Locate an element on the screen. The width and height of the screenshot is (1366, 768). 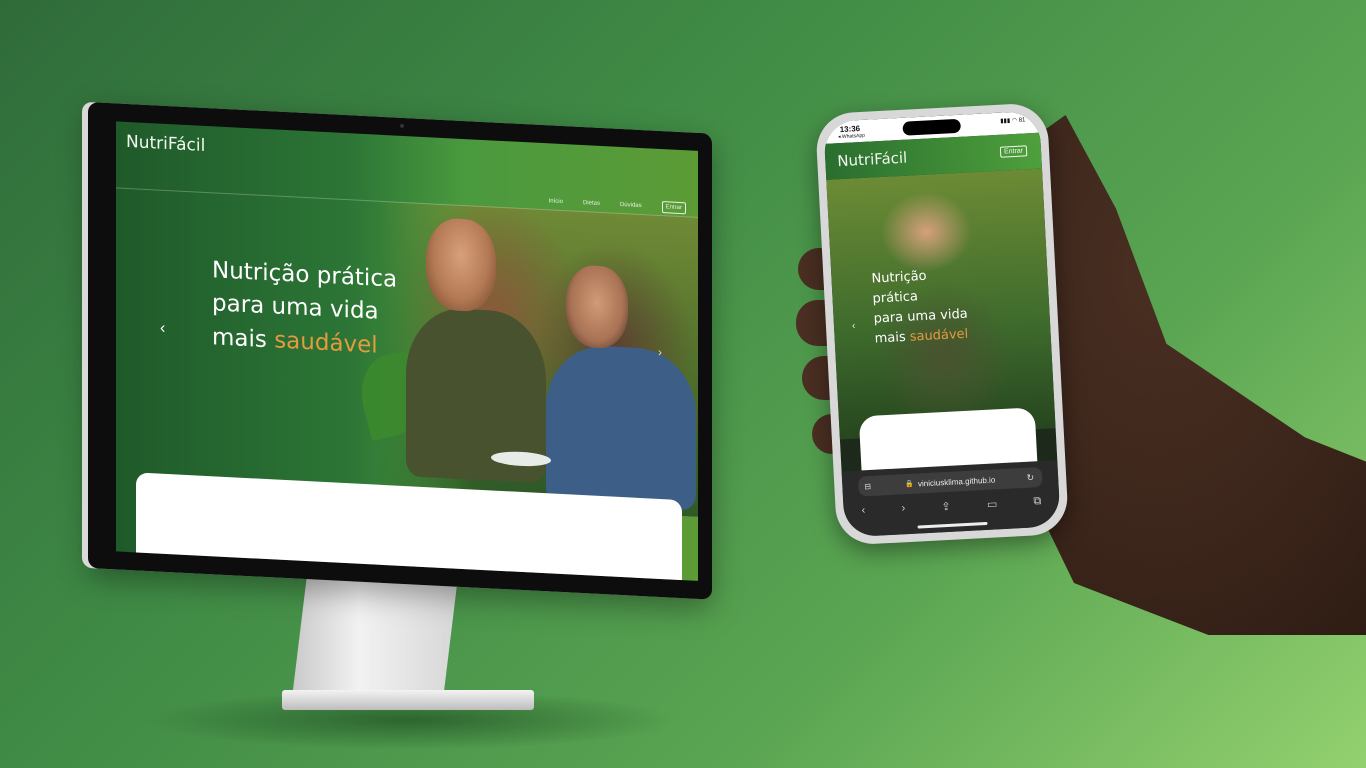
browser-toolbar: ⊟ 🔒 viniciusklima.github.io ↻ ‹ › ⇪ ▭ ⧉ is located at coordinates (951, 499).